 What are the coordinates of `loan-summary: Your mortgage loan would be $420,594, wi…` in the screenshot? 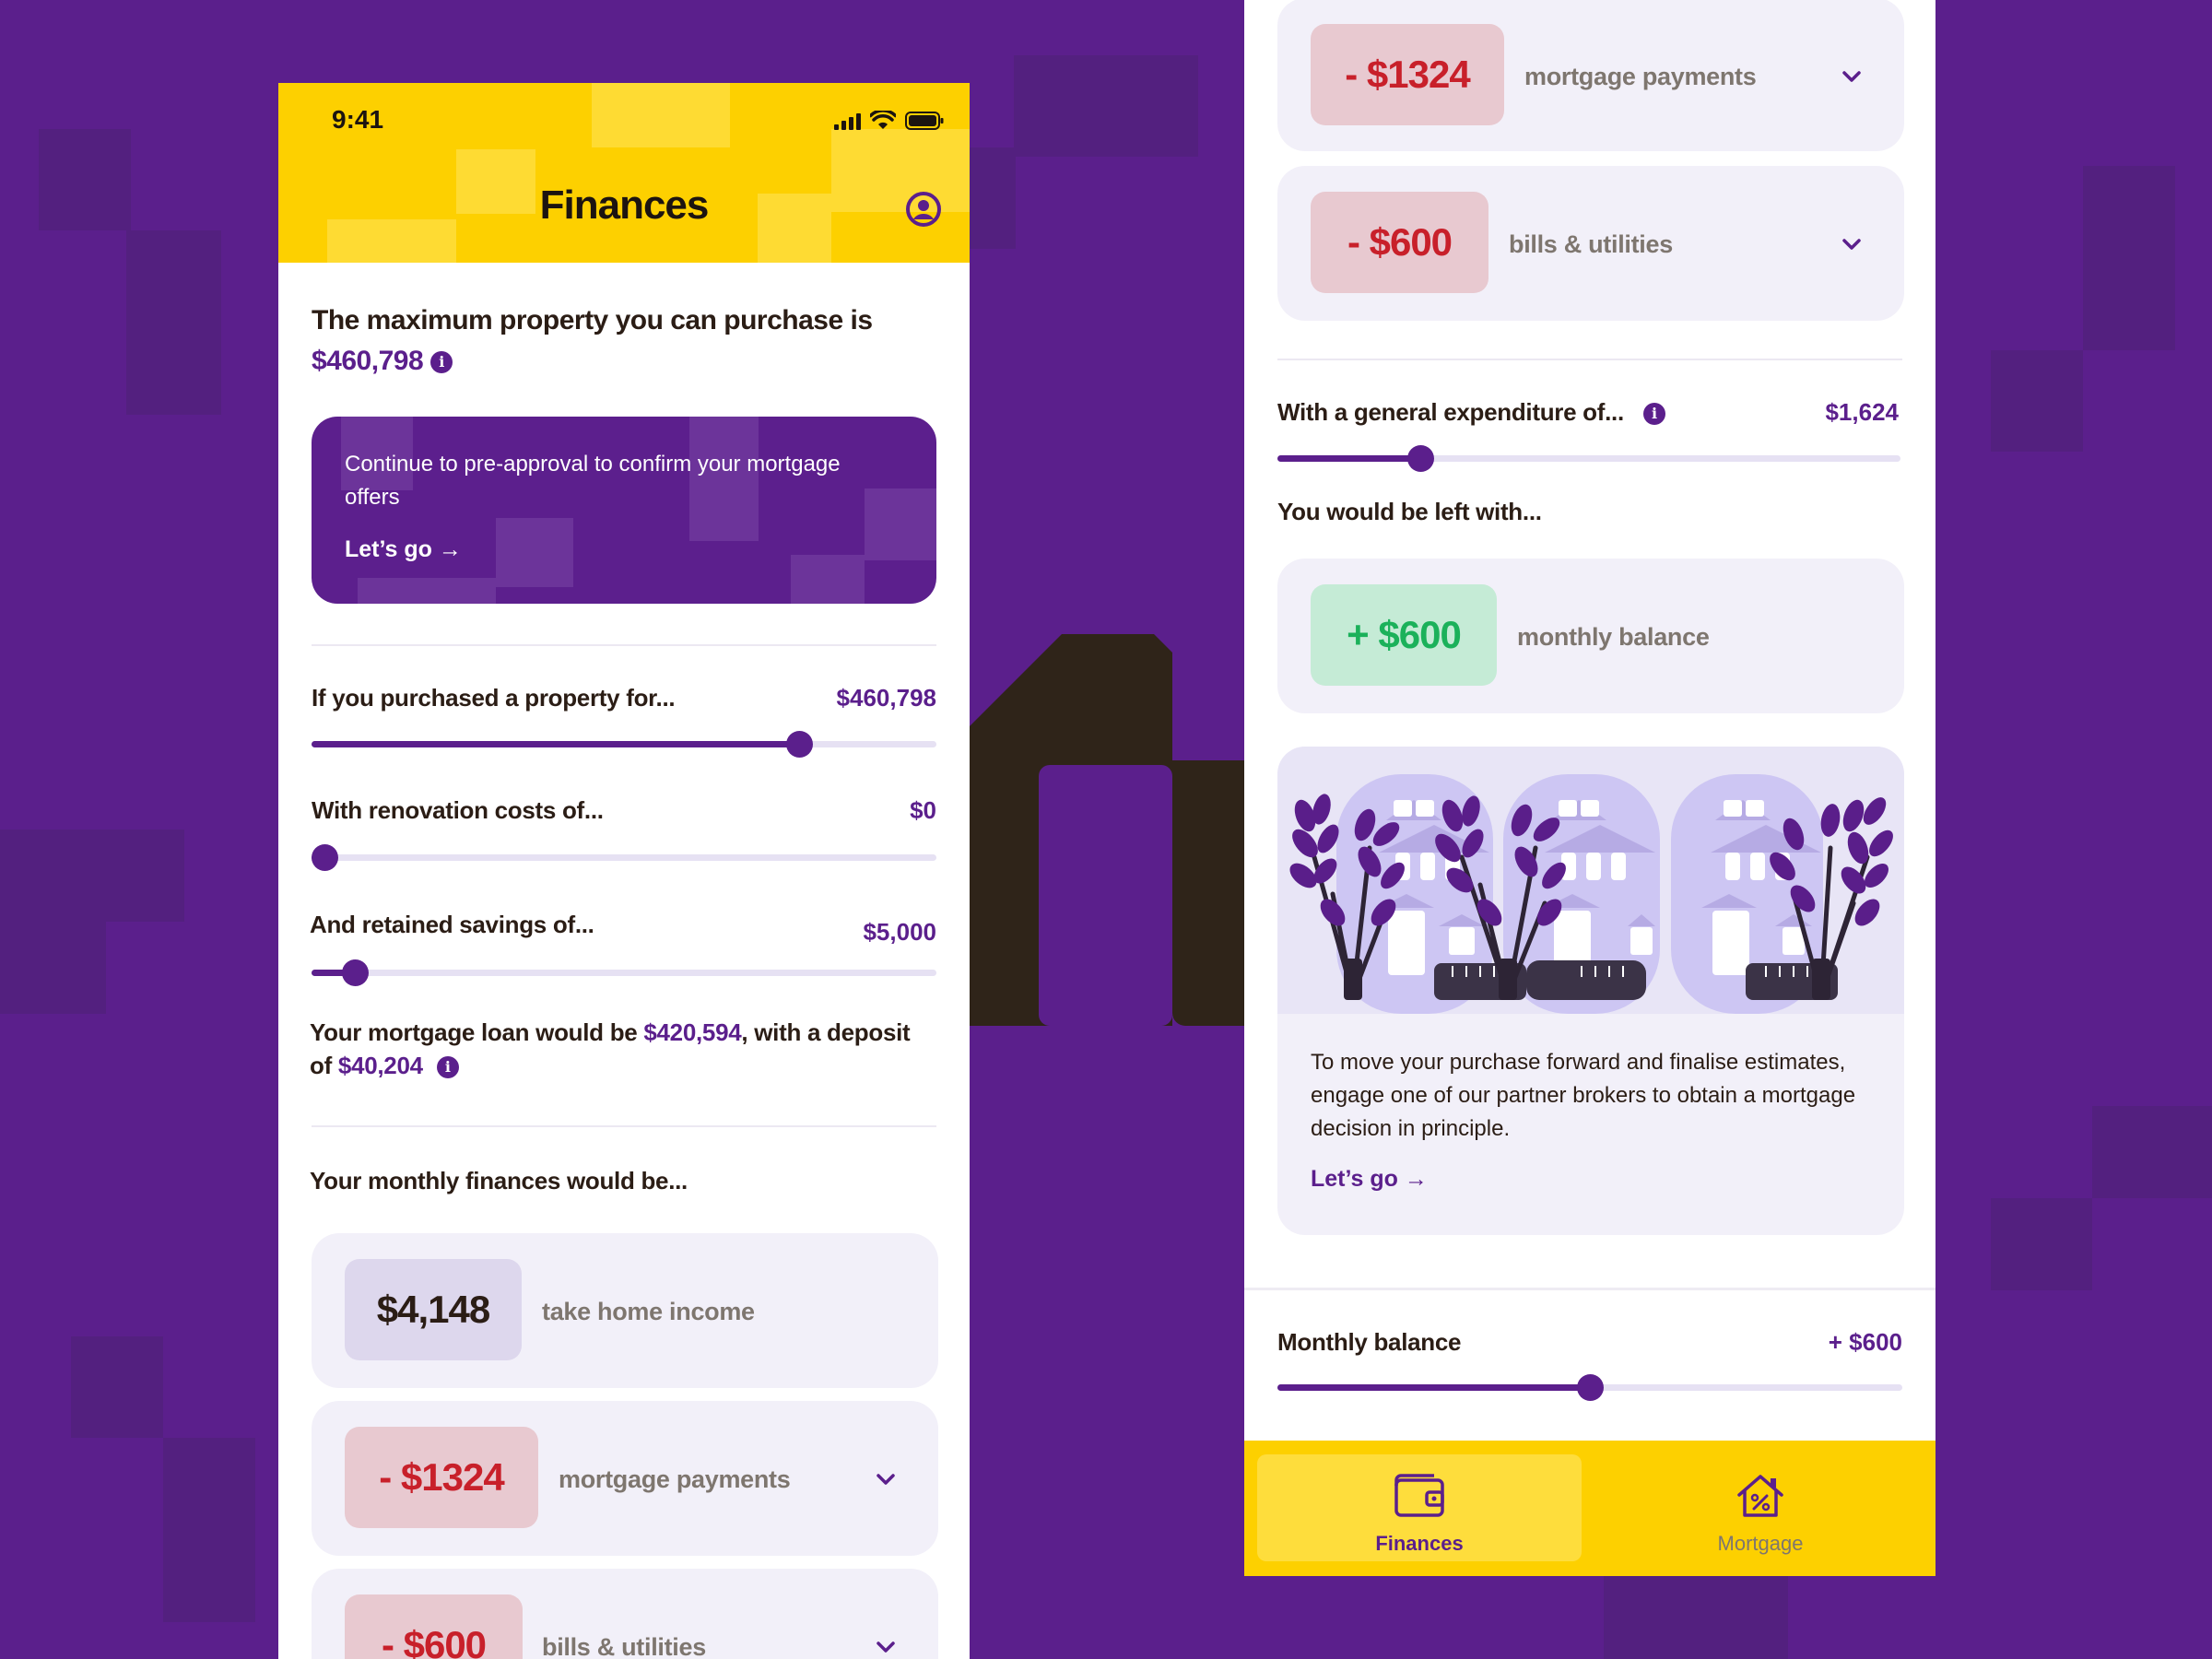 It's located at (614, 1049).